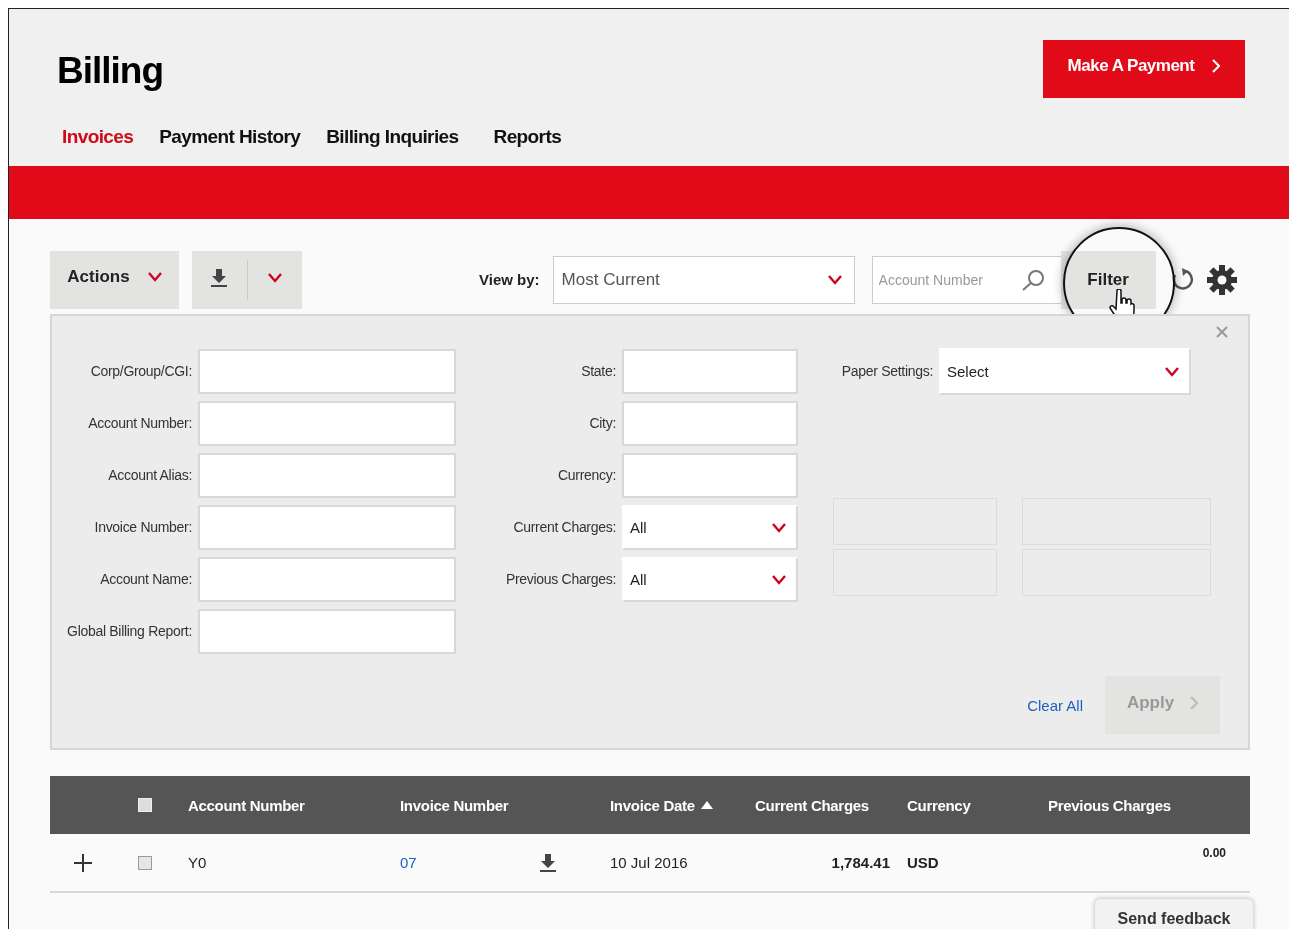 The width and height of the screenshot is (1289, 929). What do you see at coordinates (1144, 69) in the screenshot?
I see `make-payment-button: Make A Payment` at bounding box center [1144, 69].